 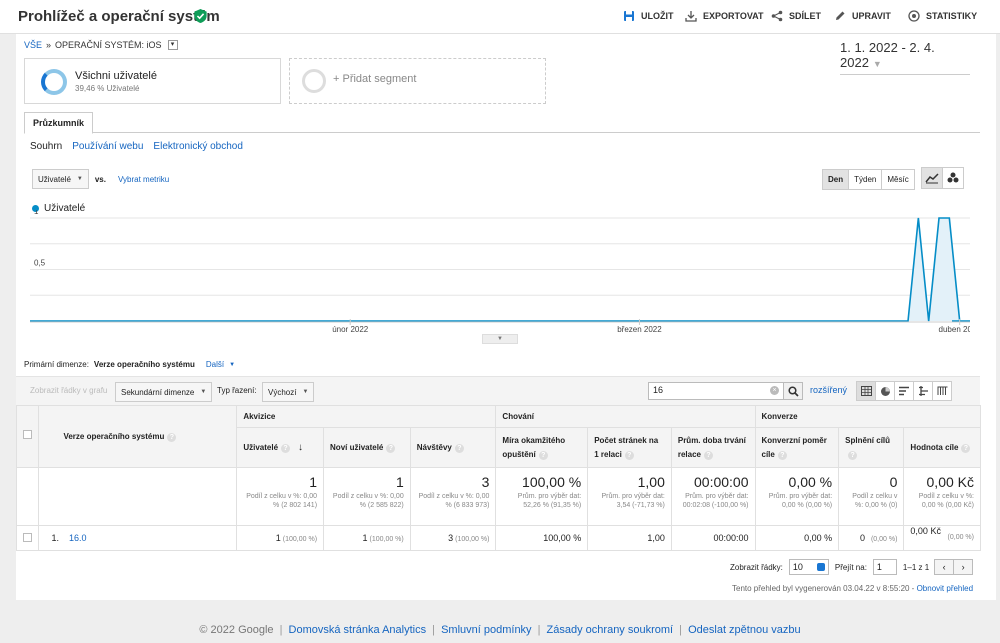 What do you see at coordinates (836, 179) in the screenshot?
I see `period-day: Den` at bounding box center [836, 179].